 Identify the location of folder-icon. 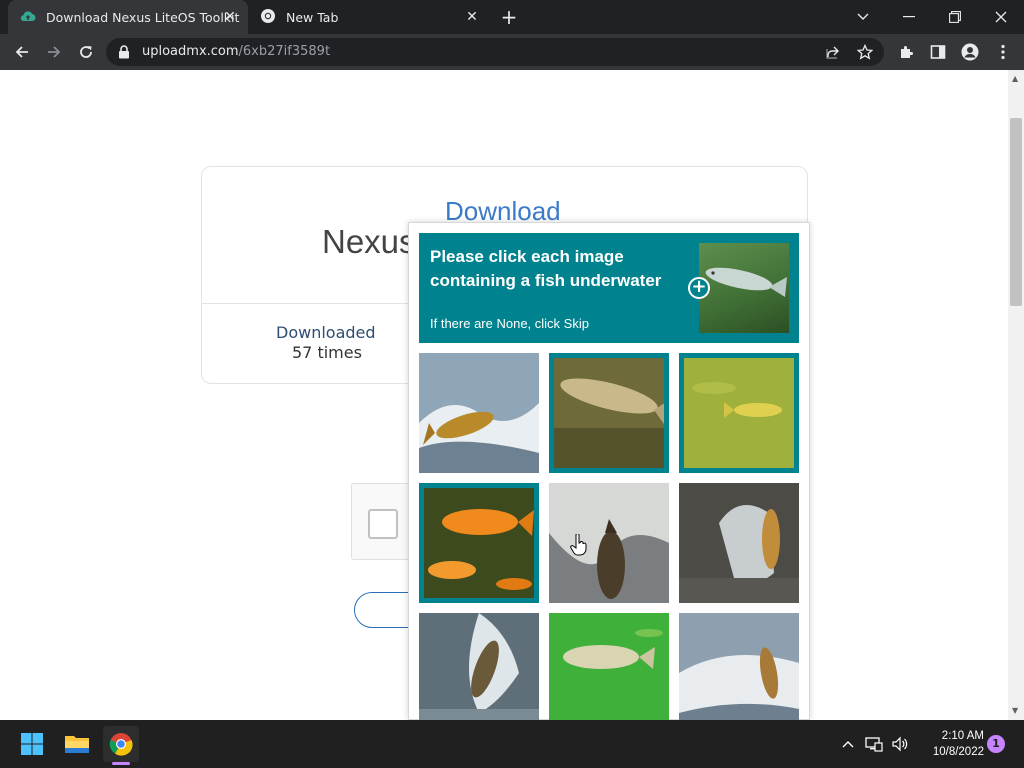
(77, 744).